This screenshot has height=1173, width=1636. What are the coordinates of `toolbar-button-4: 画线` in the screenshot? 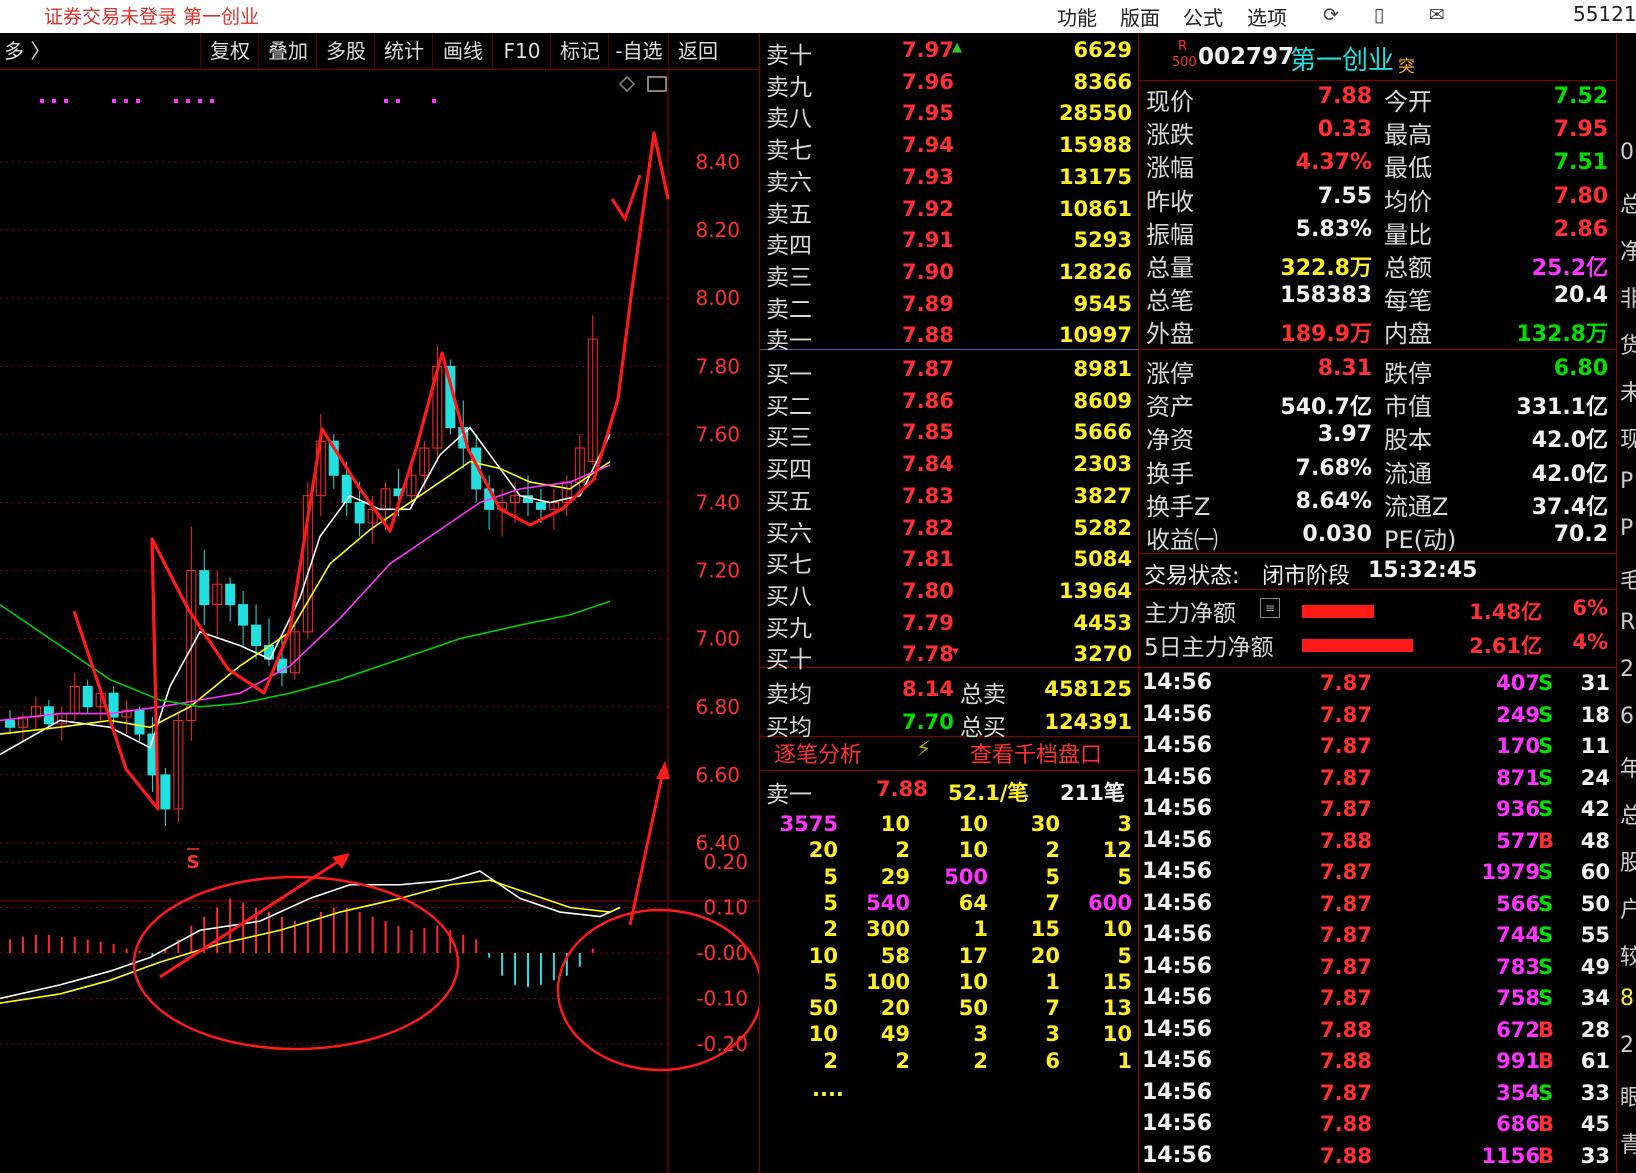 It's located at (462, 51).